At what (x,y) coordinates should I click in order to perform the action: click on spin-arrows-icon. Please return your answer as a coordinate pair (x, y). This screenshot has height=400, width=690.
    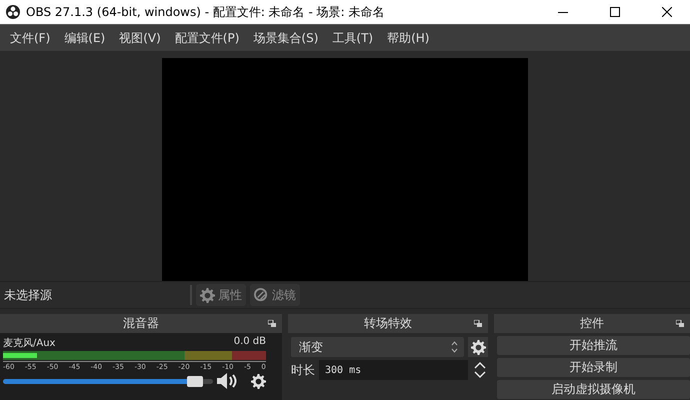
    Looking at the image, I should click on (480, 370).